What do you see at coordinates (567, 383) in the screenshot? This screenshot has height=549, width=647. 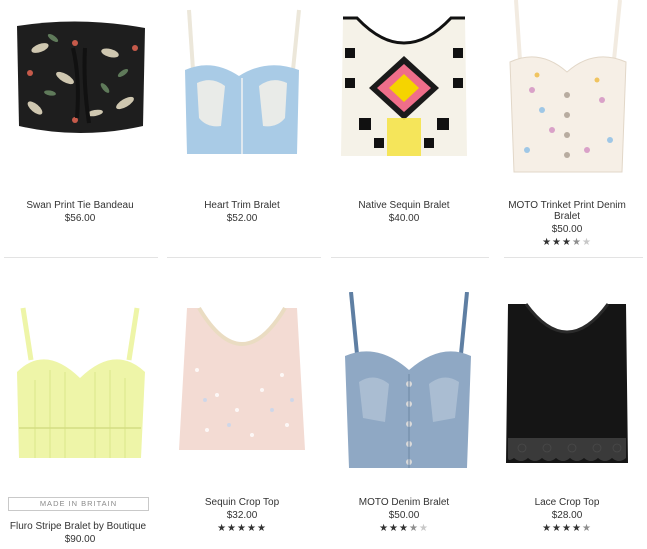 I see `product-image-lace-crop-top` at bounding box center [567, 383].